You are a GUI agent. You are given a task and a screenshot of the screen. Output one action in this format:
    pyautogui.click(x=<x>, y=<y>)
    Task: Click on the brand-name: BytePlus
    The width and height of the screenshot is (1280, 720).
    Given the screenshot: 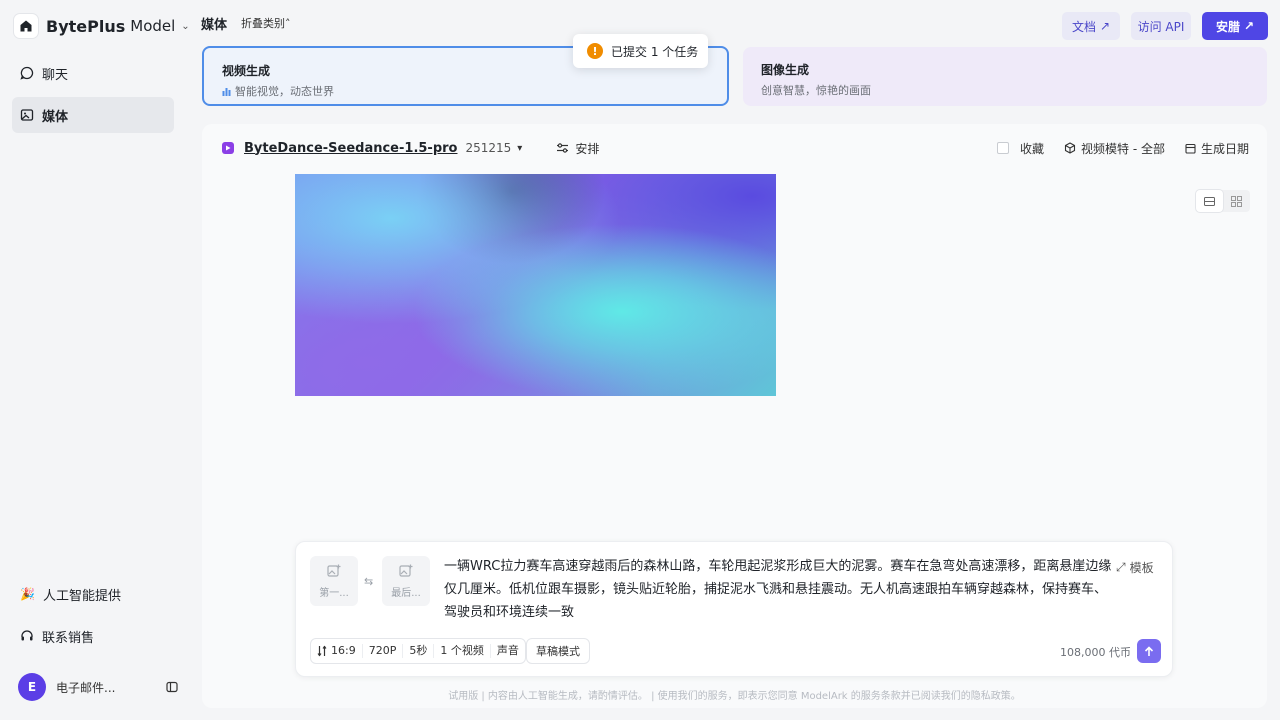 What is the action you would take?
    pyautogui.click(x=86, y=26)
    